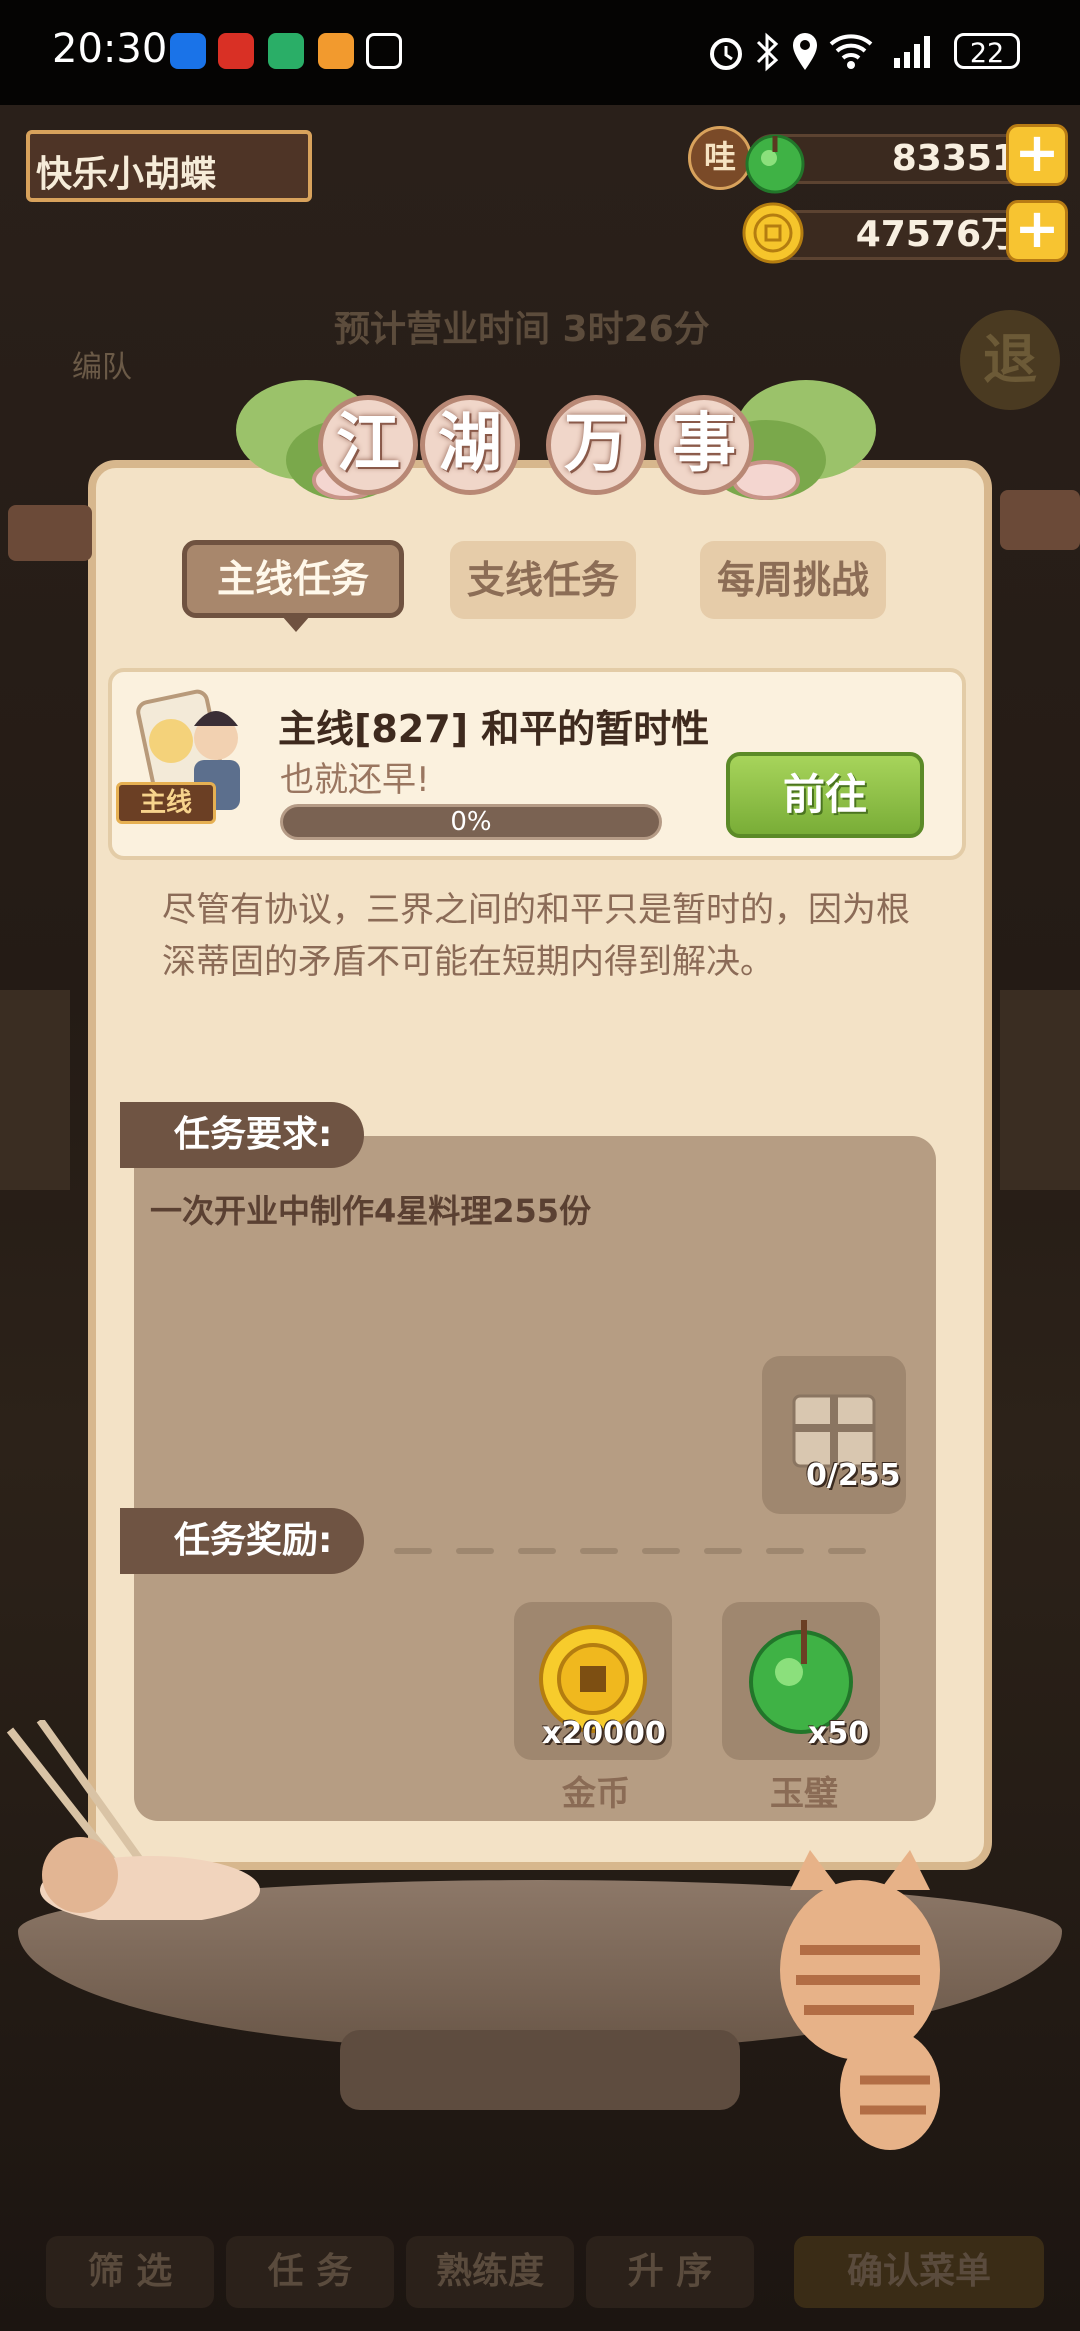 The height and width of the screenshot is (2331, 1080). I want to click on reward-jade-name: 玉璧, so click(804, 1794).